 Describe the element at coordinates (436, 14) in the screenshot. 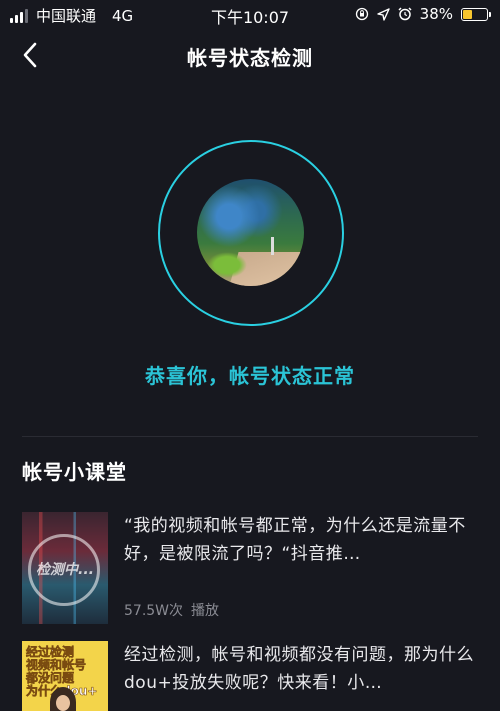

I see `battery-percent: 38%` at that location.